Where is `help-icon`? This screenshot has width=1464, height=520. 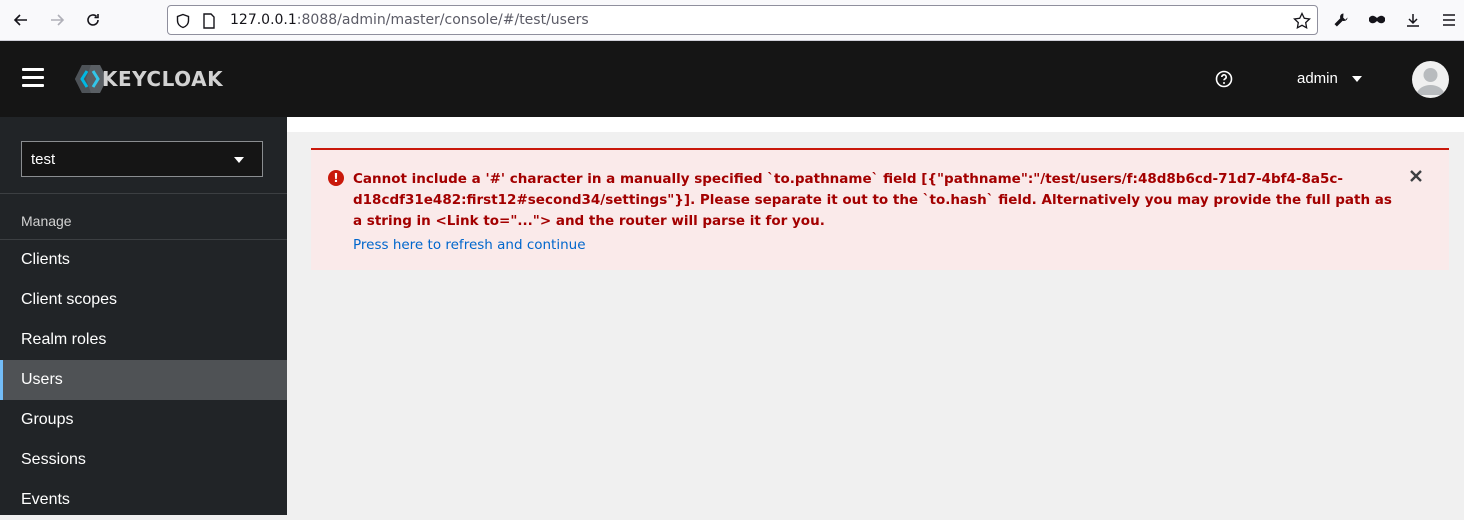 help-icon is located at coordinates (1224, 79).